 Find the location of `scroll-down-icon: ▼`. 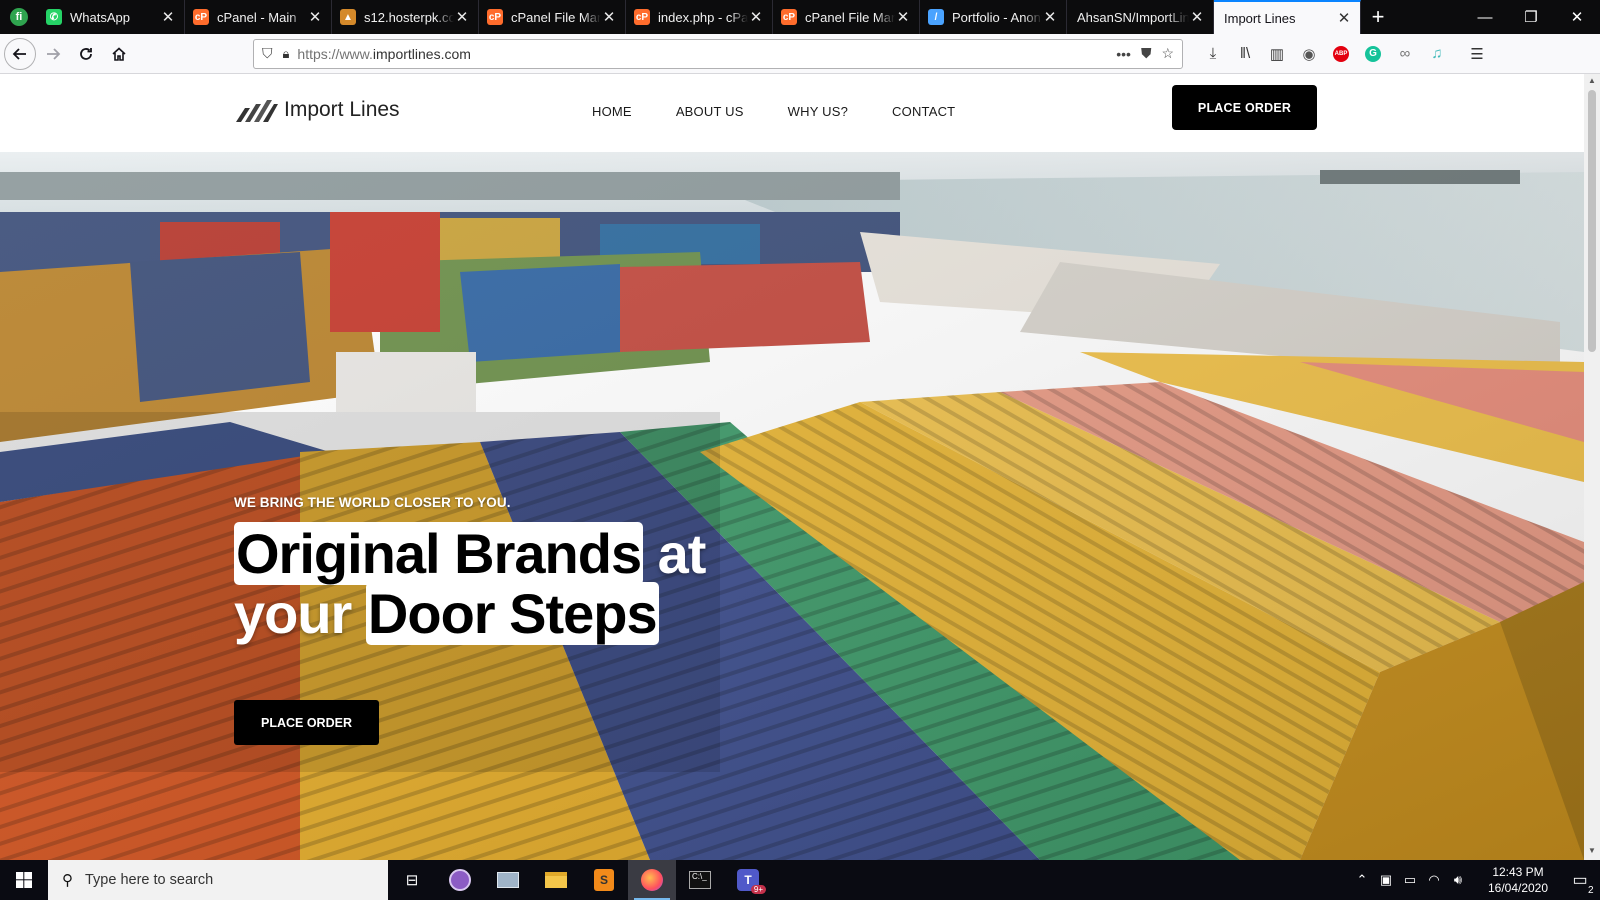

scroll-down-icon: ▼ is located at coordinates (1592, 853).